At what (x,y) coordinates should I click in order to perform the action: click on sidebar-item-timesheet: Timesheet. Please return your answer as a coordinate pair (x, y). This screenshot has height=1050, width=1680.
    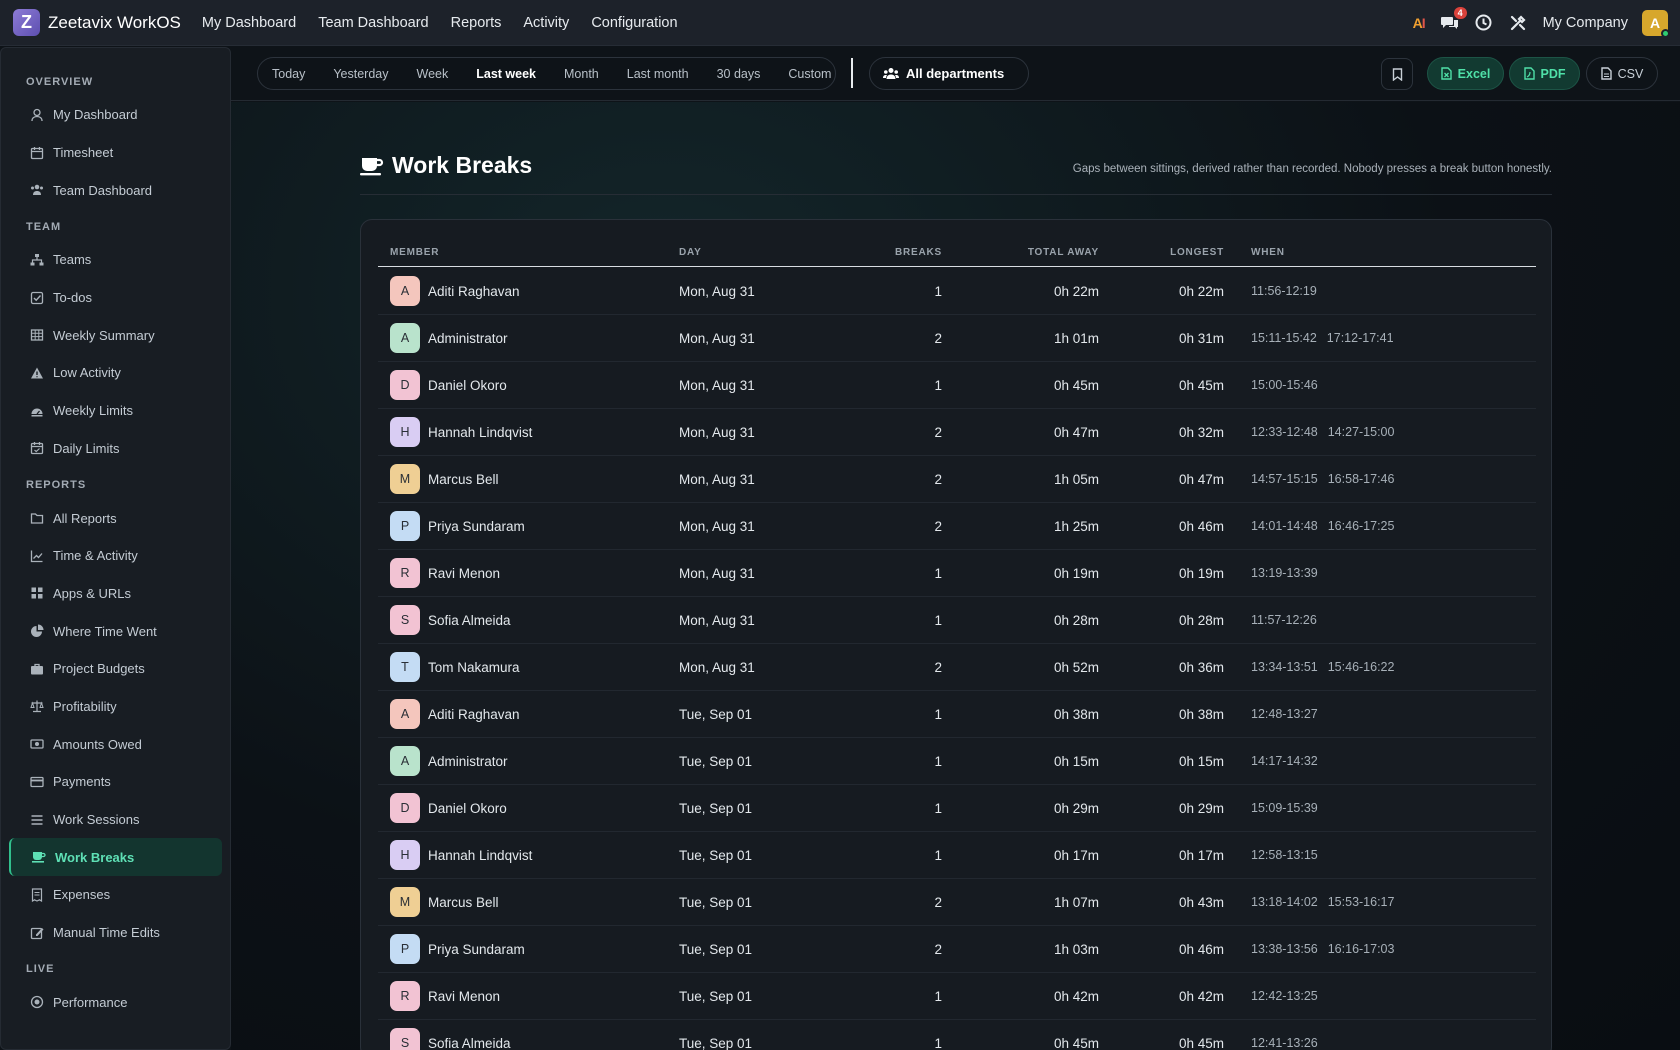
    Looking at the image, I should click on (115, 153).